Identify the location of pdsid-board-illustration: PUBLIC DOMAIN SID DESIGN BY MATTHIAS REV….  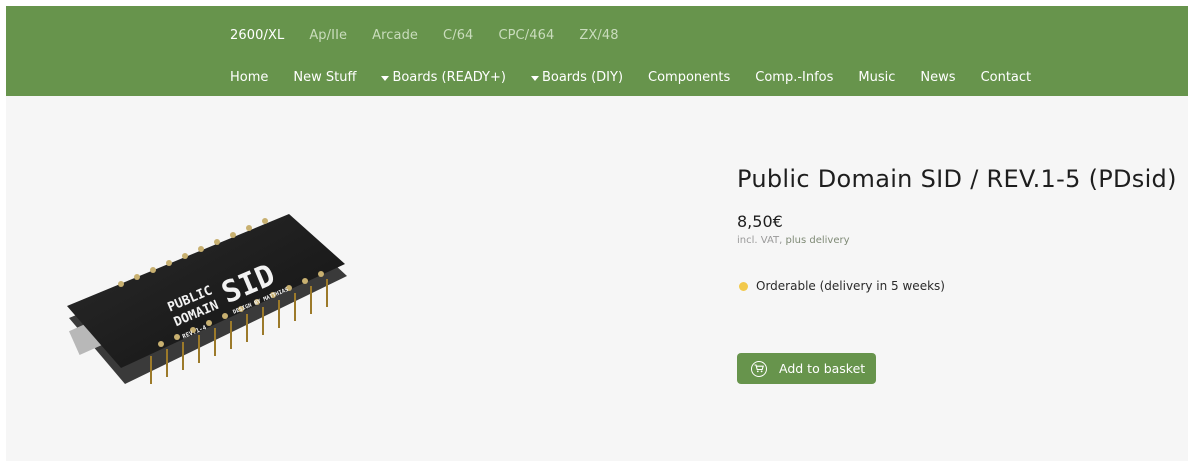
(207, 299).